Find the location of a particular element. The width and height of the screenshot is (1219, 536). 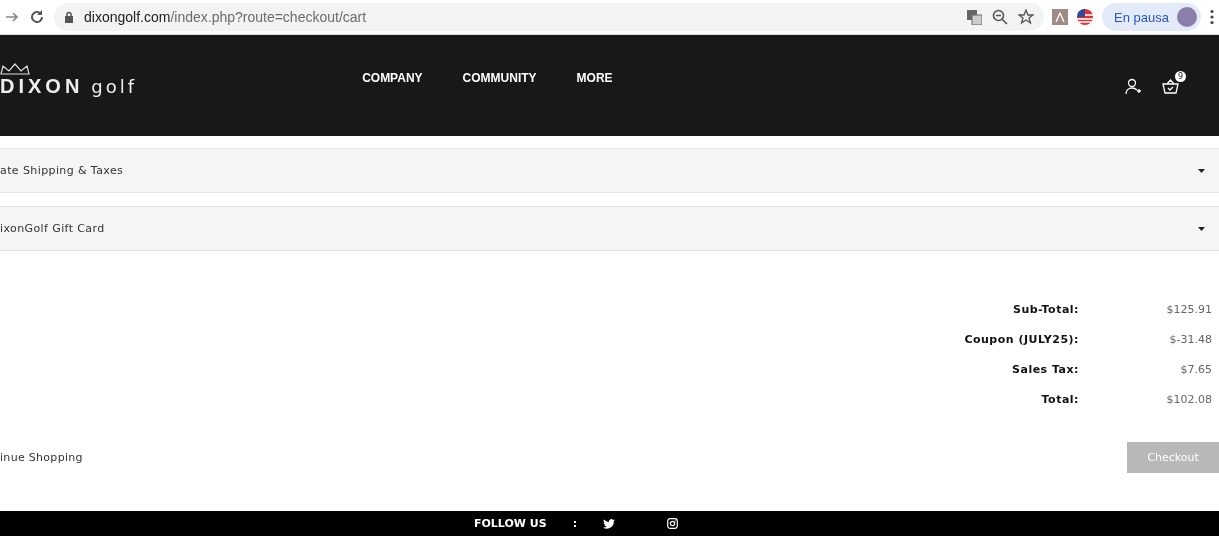

total-value: $-31.48 is located at coordinates (1190, 339).